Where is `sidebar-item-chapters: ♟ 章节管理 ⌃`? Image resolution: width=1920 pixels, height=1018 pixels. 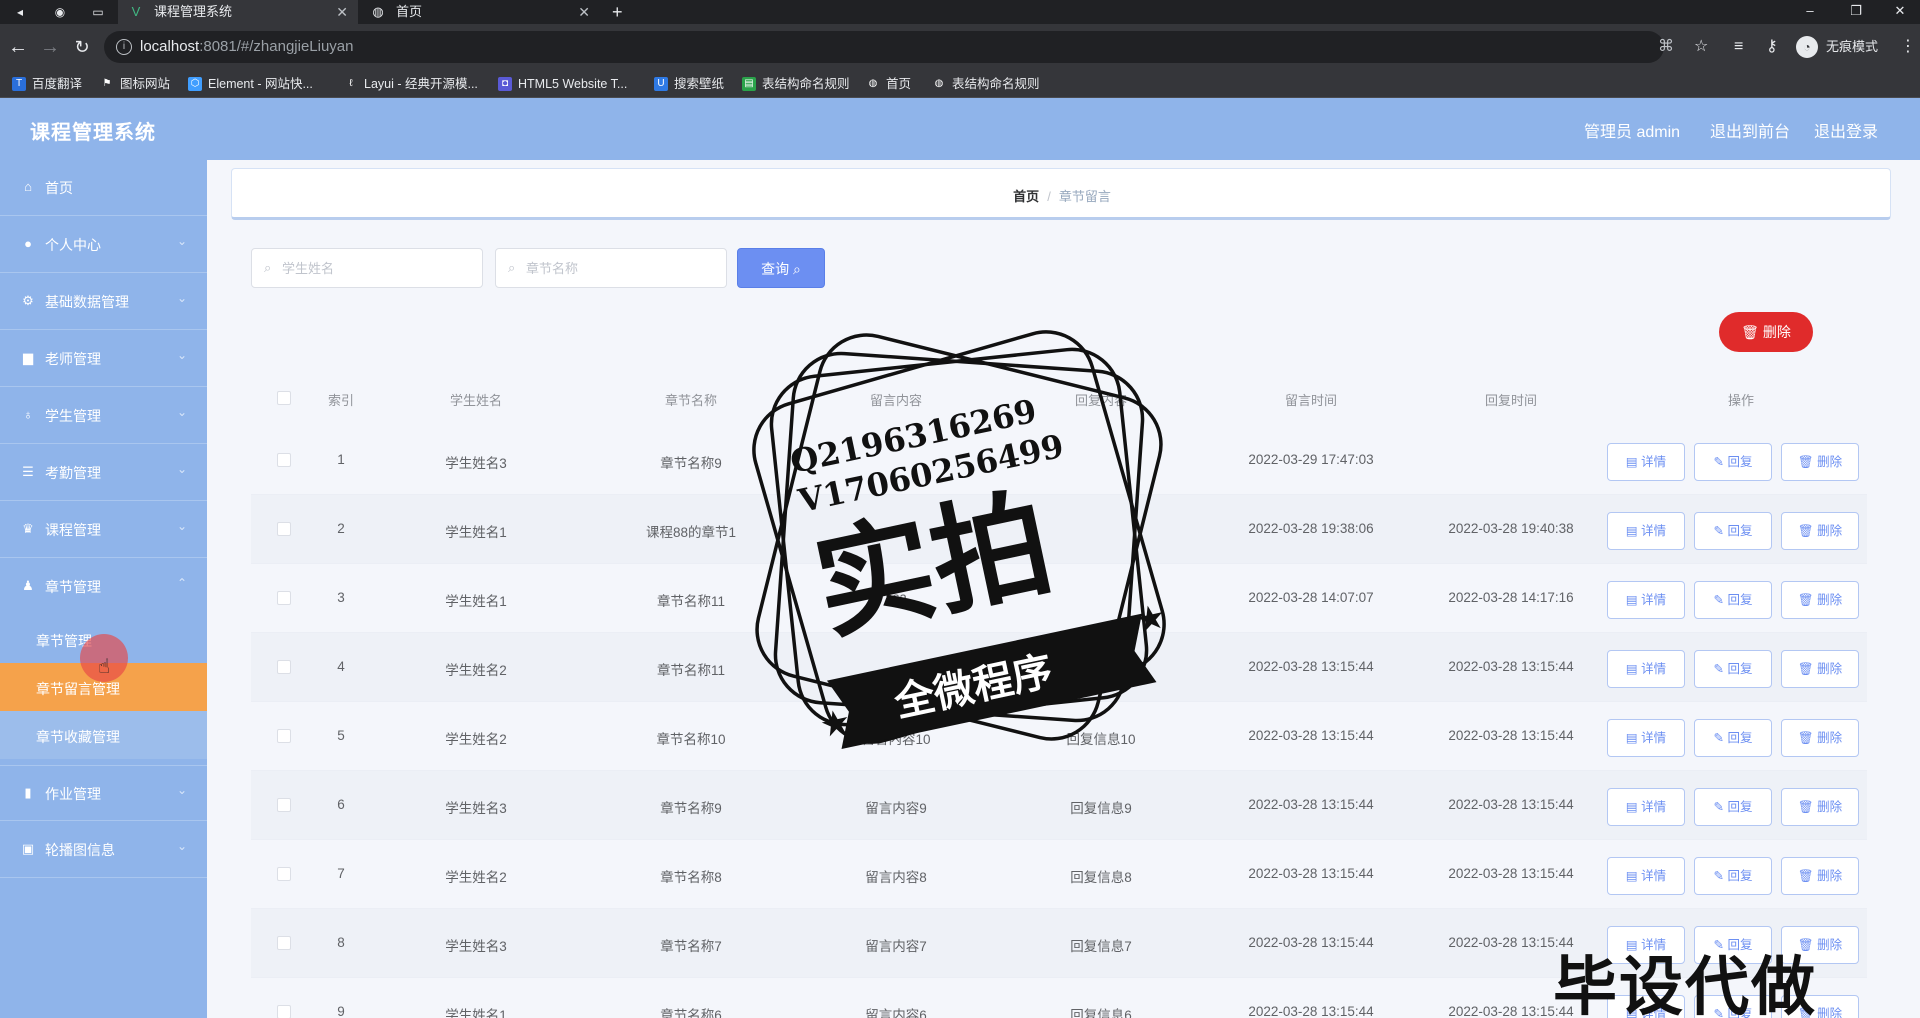
sidebar-item-chapters: ♟ 章节管理 ⌃ is located at coordinates (103, 587).